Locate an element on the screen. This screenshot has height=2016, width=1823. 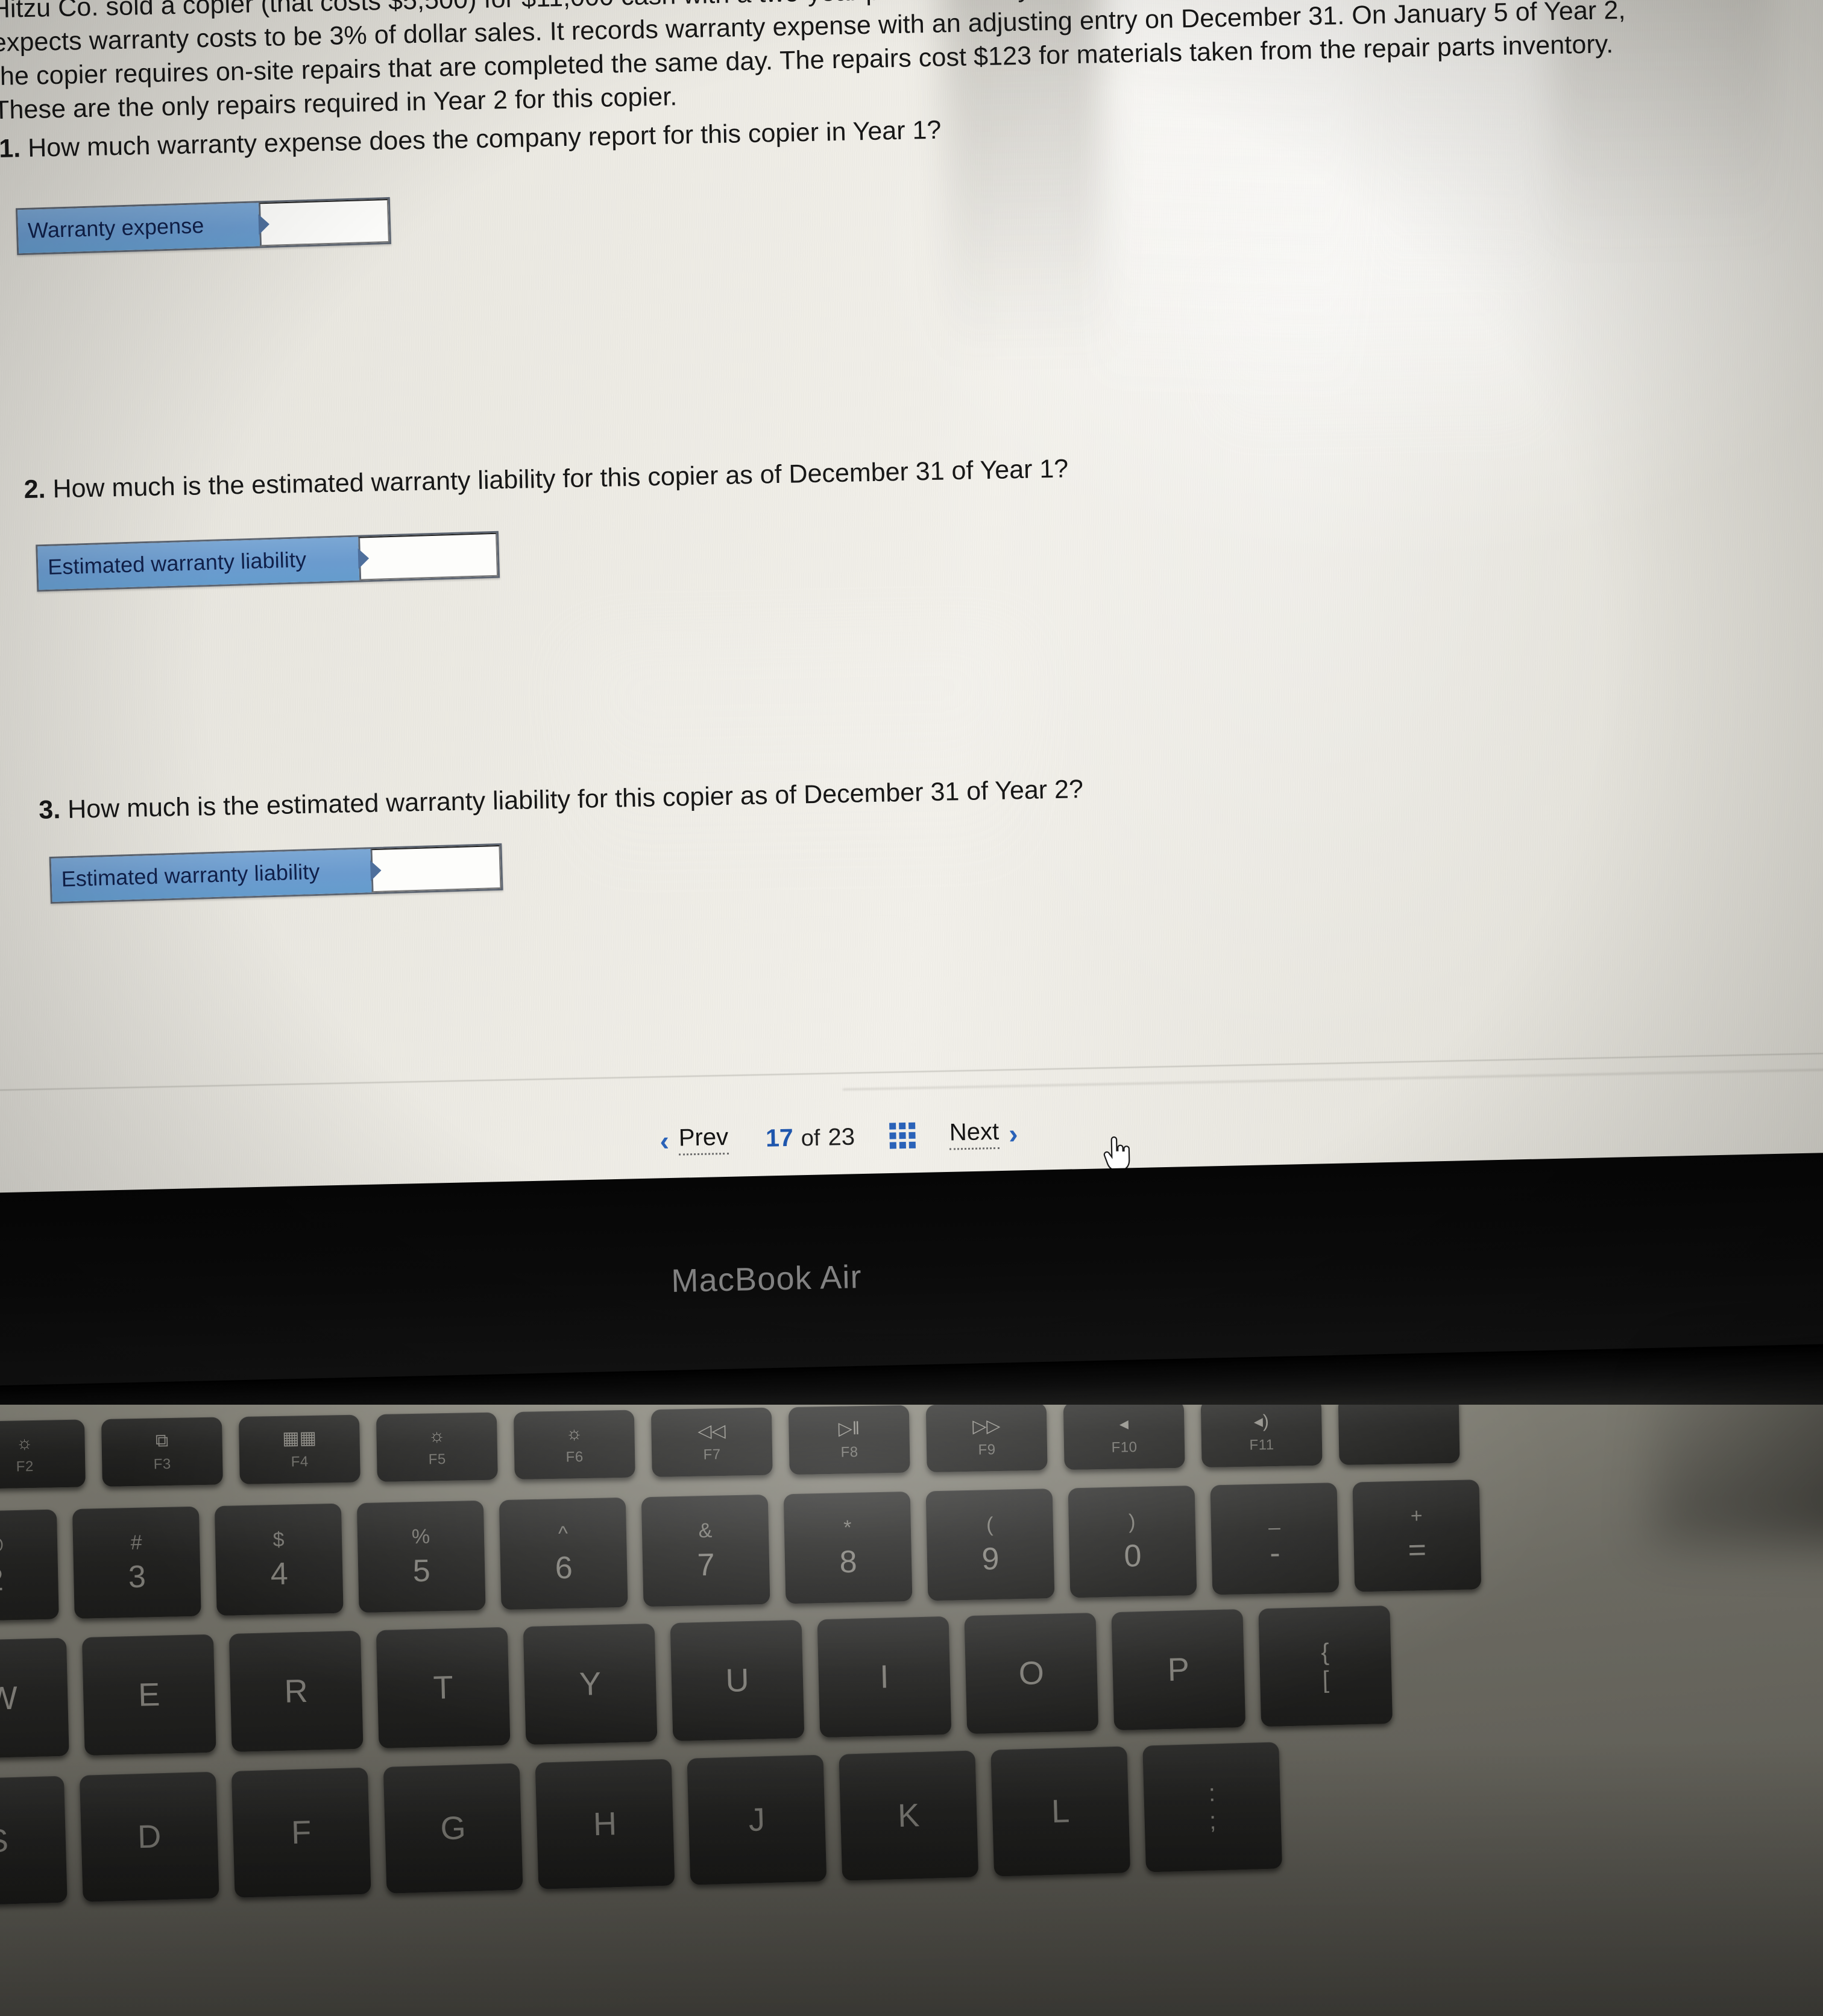
key-f2: ☼ F2 is located at coordinates (43, 1454).